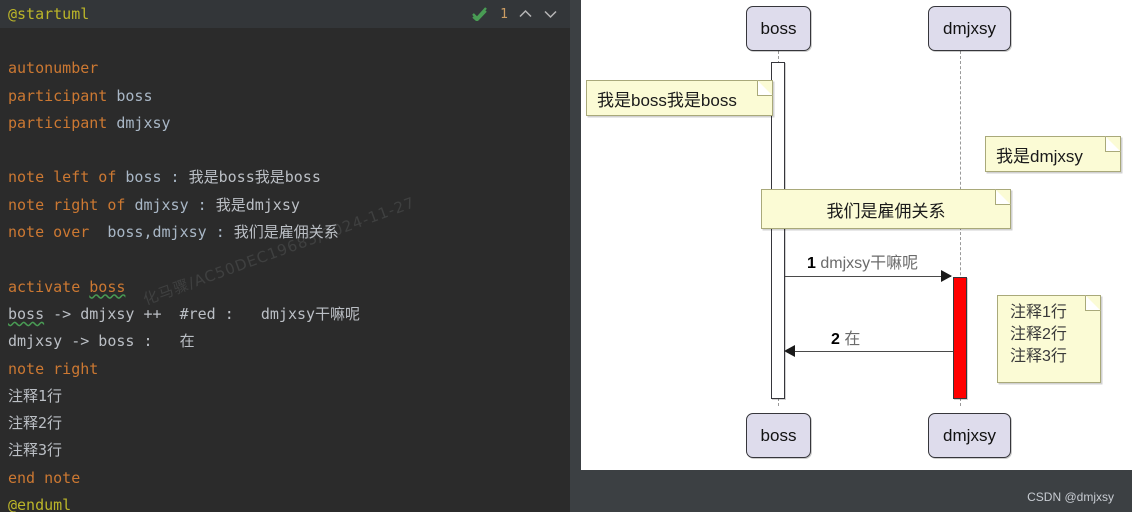 This screenshot has height=512, width=1132. I want to click on activation-bar-dmjxsy, so click(960, 338).